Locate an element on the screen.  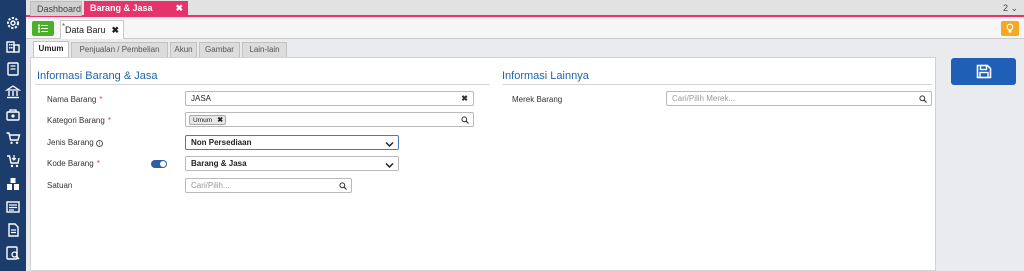
jenis-barang-value: Non Persediaan is located at coordinates (221, 142).